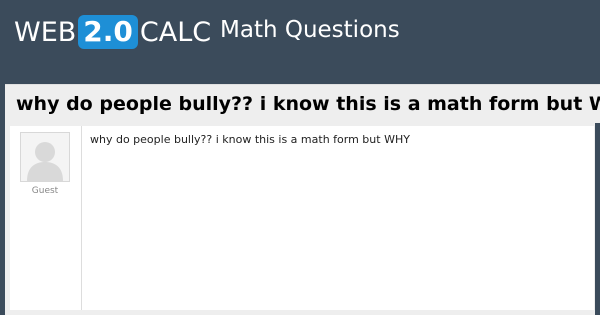 This screenshot has width=600, height=315. I want to click on nav-math-questions: Math Questions, so click(310, 30).